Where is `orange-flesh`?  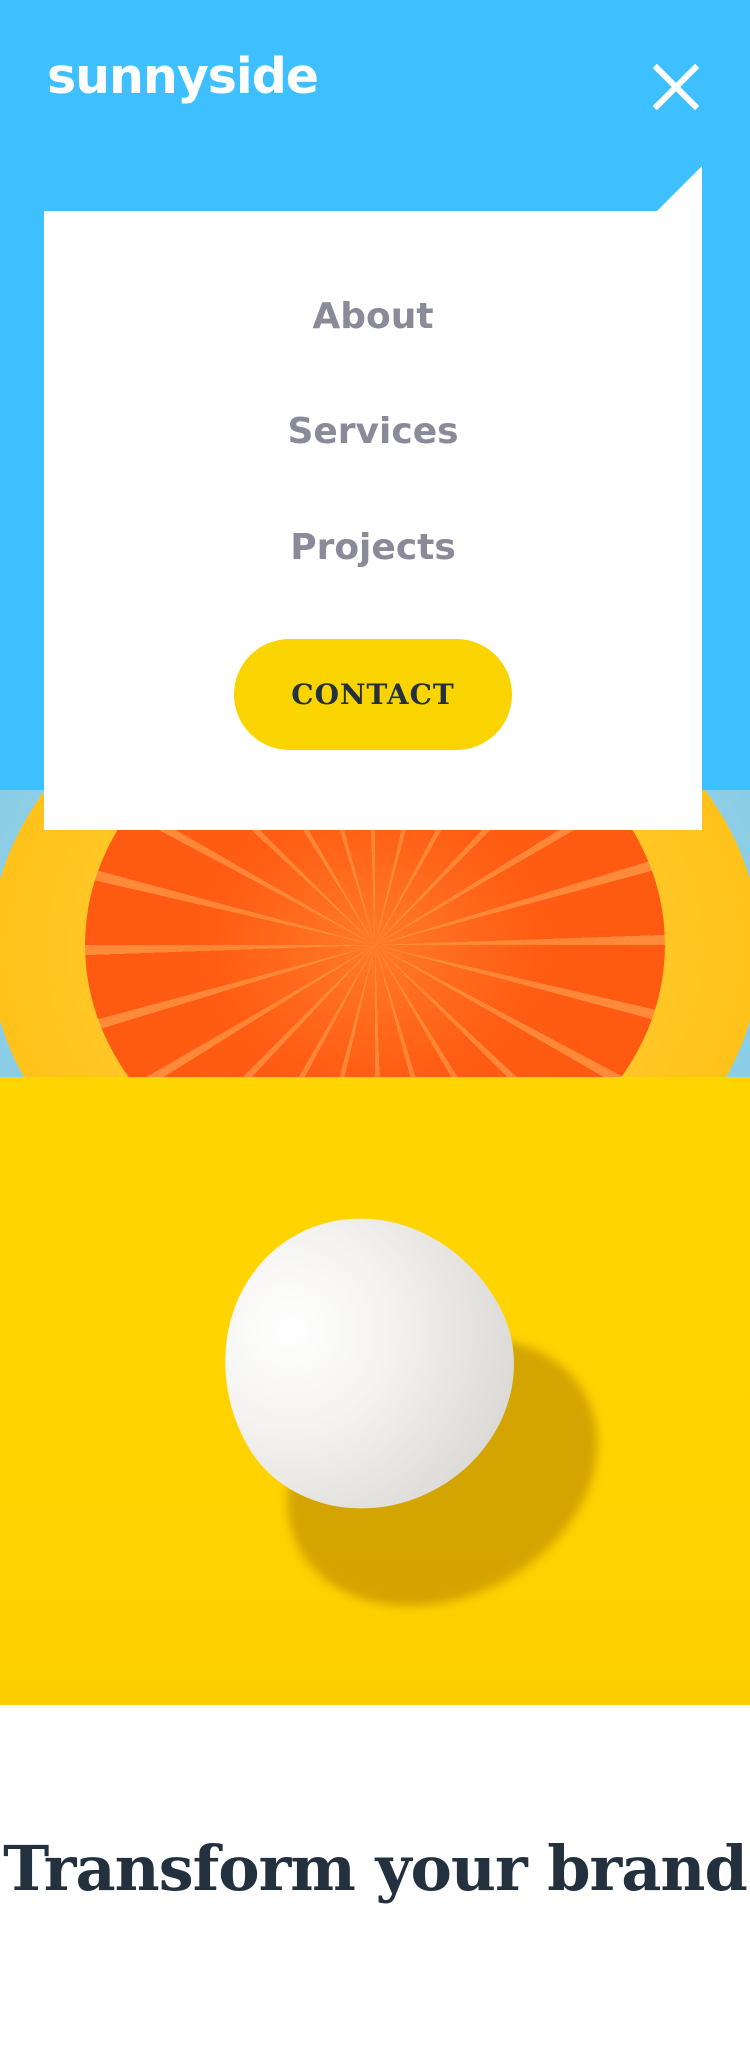
orange-flesh is located at coordinates (375, 933).